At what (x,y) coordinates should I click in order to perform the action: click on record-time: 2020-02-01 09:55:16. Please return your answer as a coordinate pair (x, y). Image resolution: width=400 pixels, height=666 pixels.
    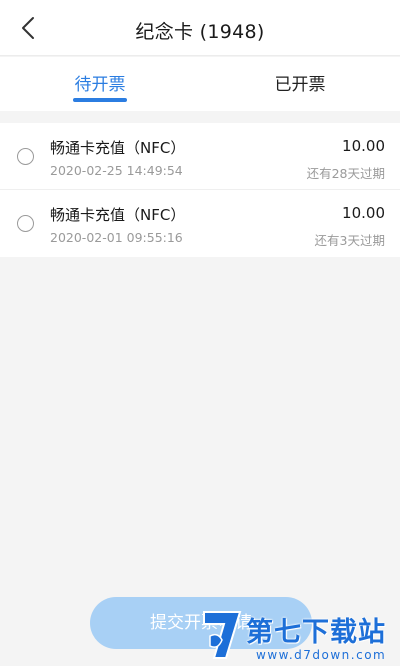
    Looking at the image, I should click on (116, 237).